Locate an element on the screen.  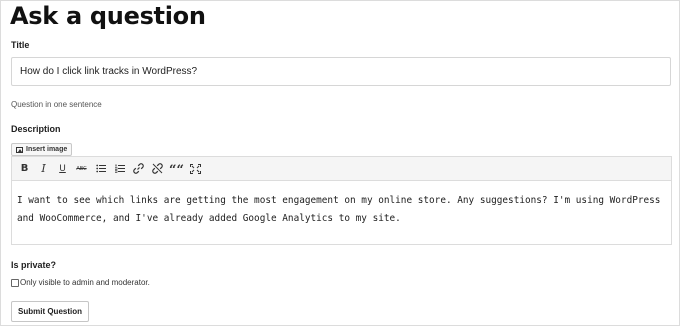
fullscreen-button is located at coordinates (195, 169).